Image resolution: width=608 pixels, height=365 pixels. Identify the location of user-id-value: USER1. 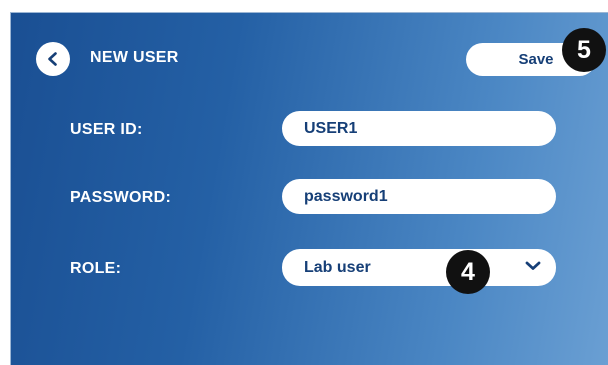
(331, 128).